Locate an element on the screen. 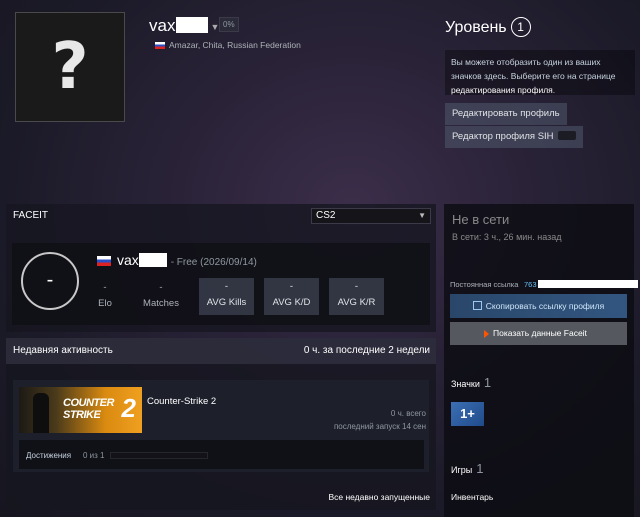 This screenshot has width=640, height=517. stat-matches: - Matches is located at coordinates (161, 295).